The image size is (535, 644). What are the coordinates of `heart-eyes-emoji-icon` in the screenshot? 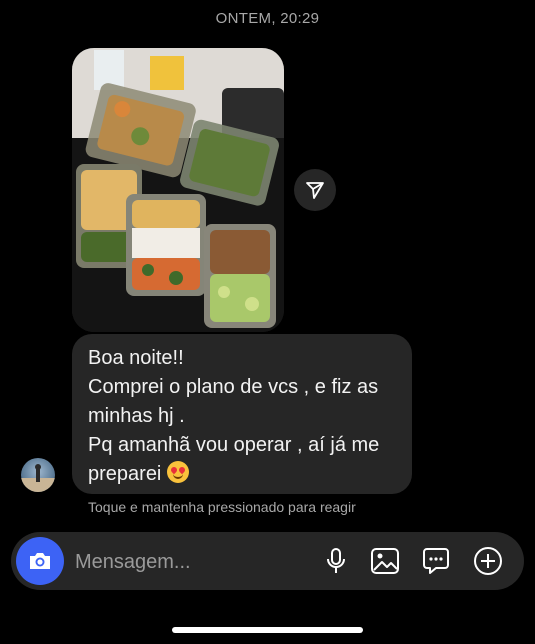 It's located at (178, 472).